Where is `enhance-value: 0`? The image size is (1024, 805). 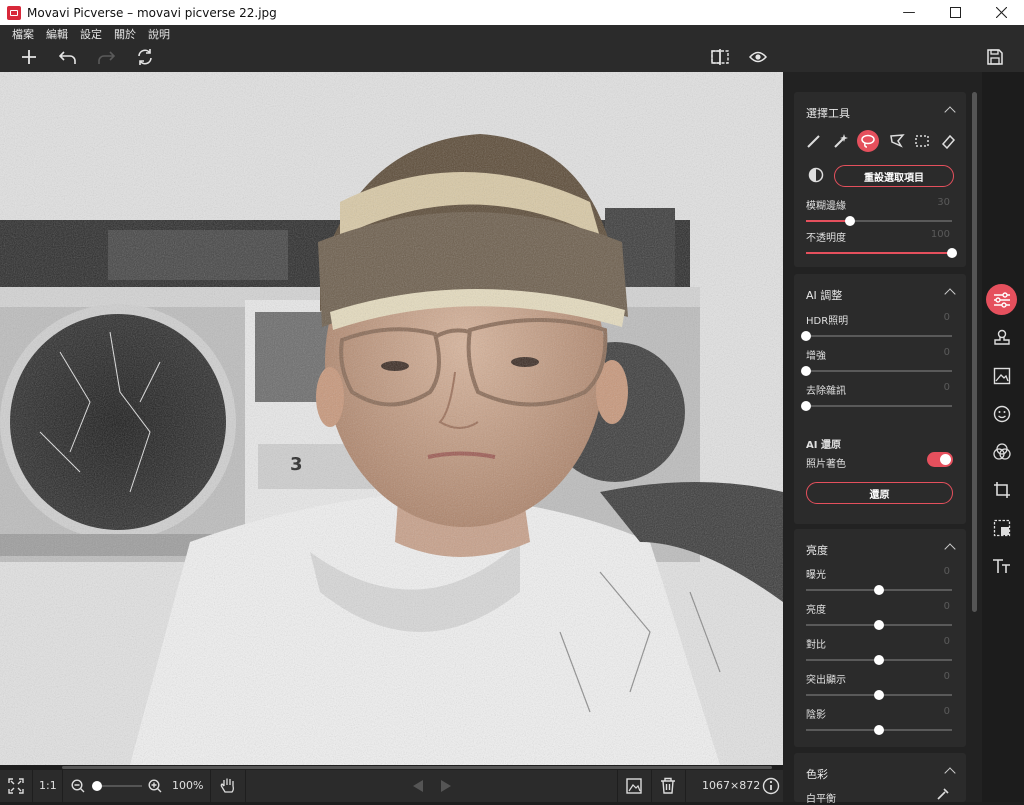
enhance-value: 0 is located at coordinates (946, 352).